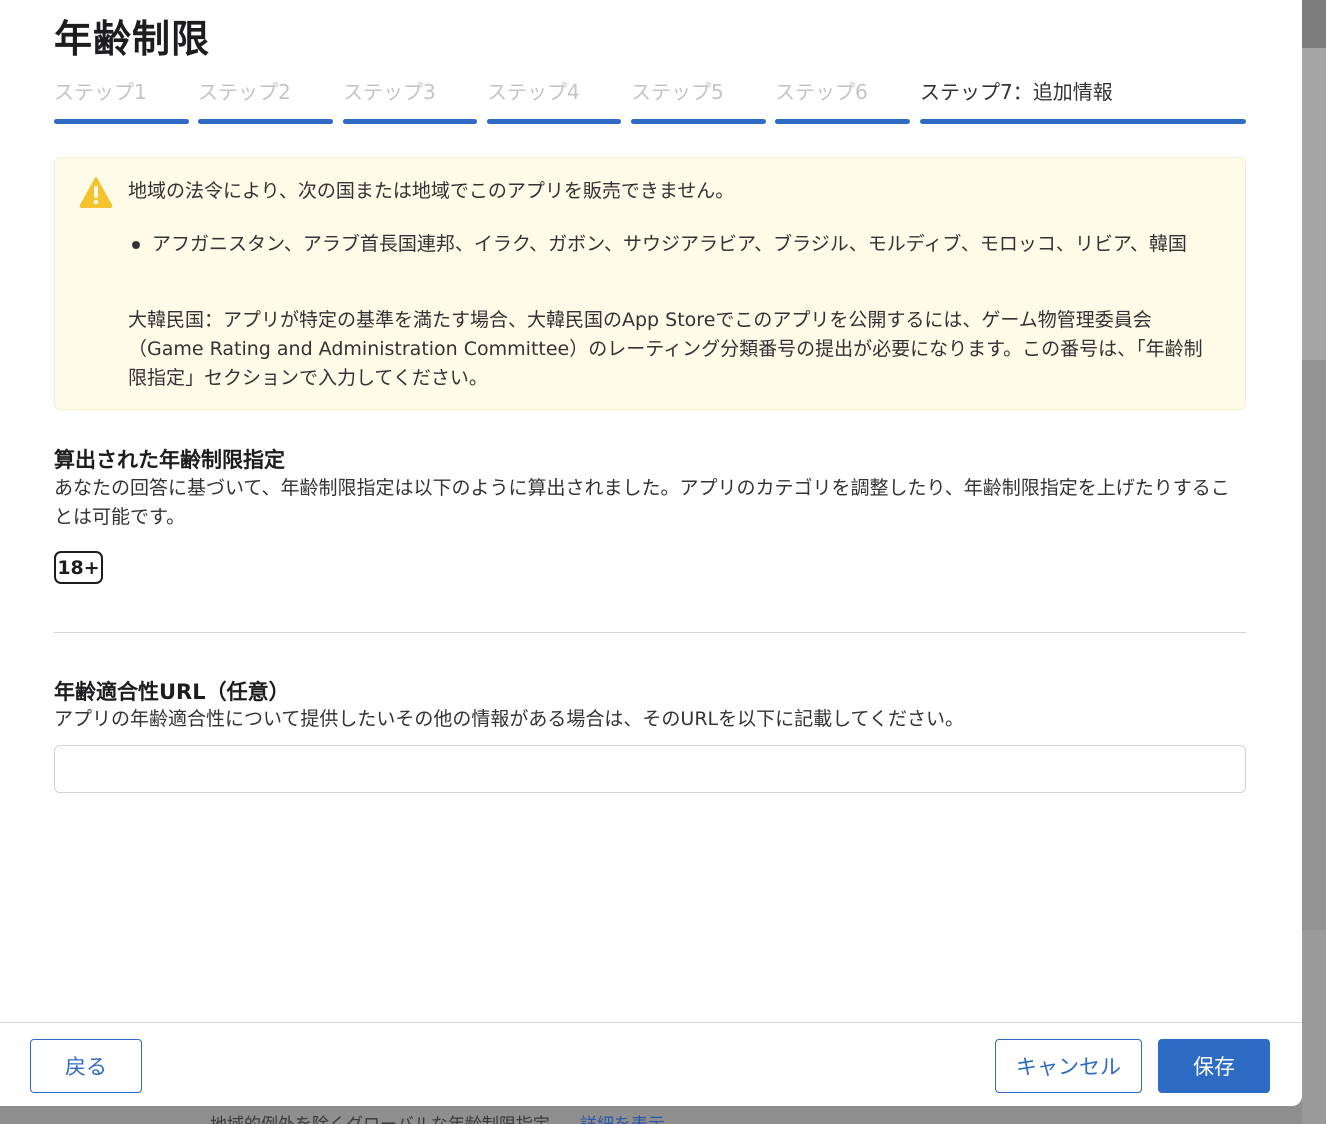  I want to click on step-7: ステップ7：追加情報, so click(1083, 100).